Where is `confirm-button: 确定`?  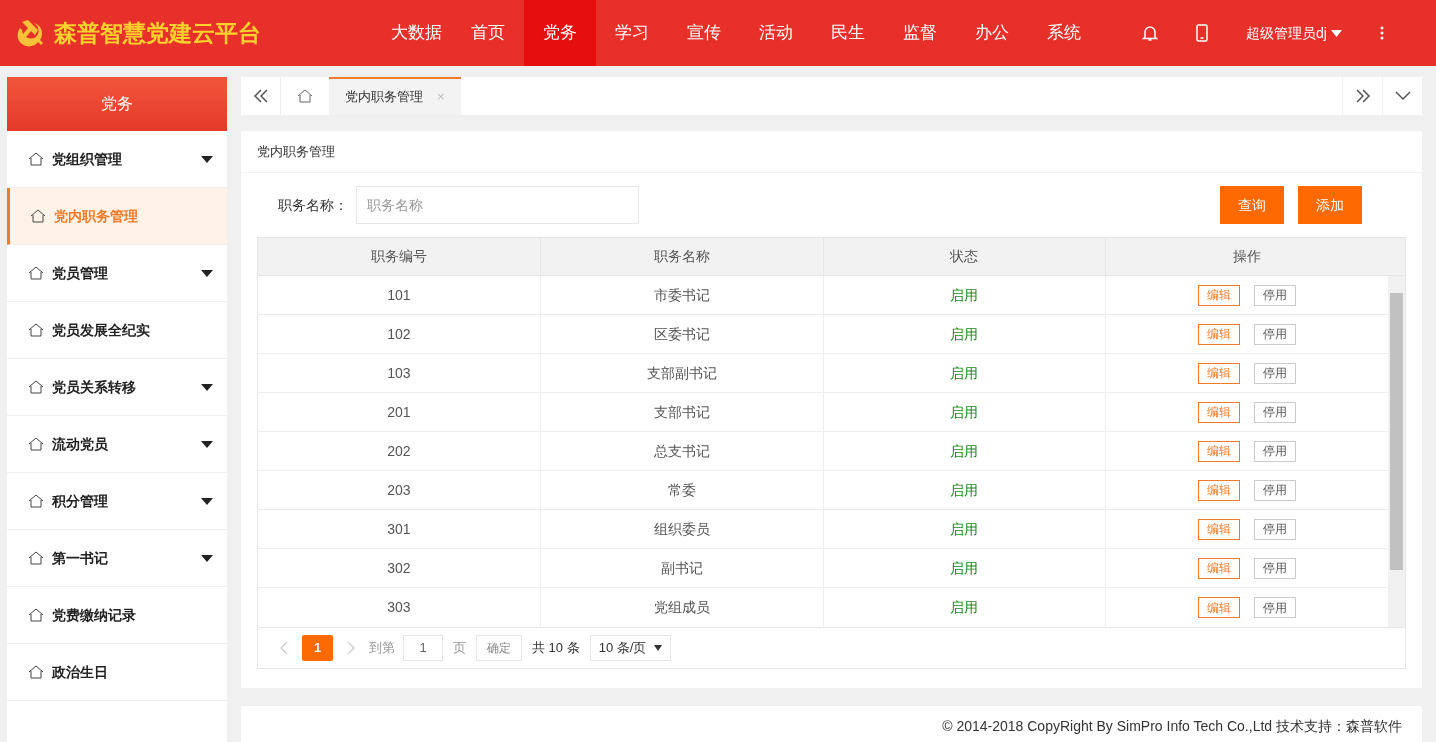
confirm-button: 确定 is located at coordinates (499, 648).